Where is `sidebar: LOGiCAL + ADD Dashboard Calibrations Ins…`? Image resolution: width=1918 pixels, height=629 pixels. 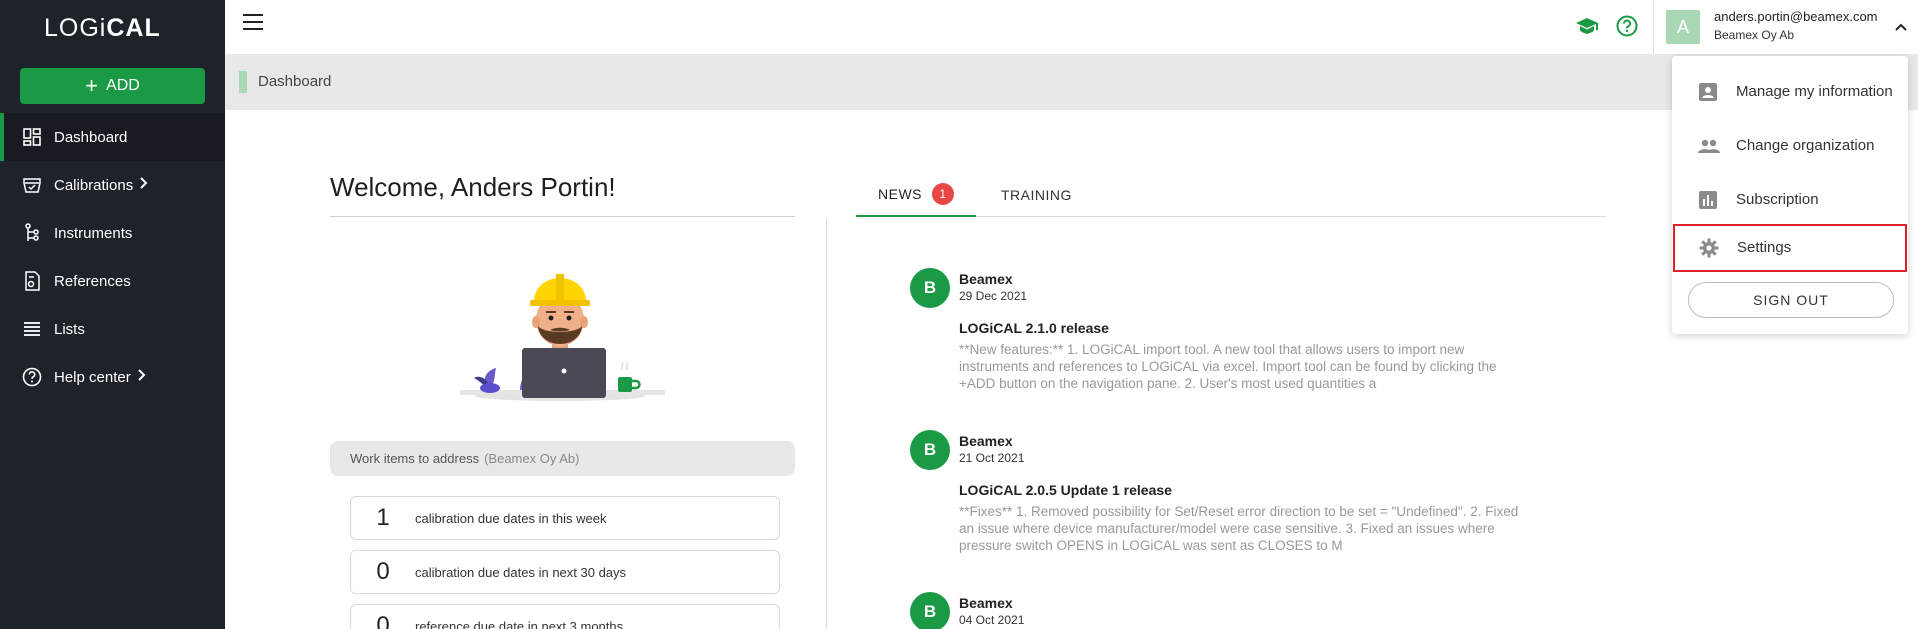 sidebar: LOGiCAL + ADD Dashboard Calibrations Ins… is located at coordinates (112, 314).